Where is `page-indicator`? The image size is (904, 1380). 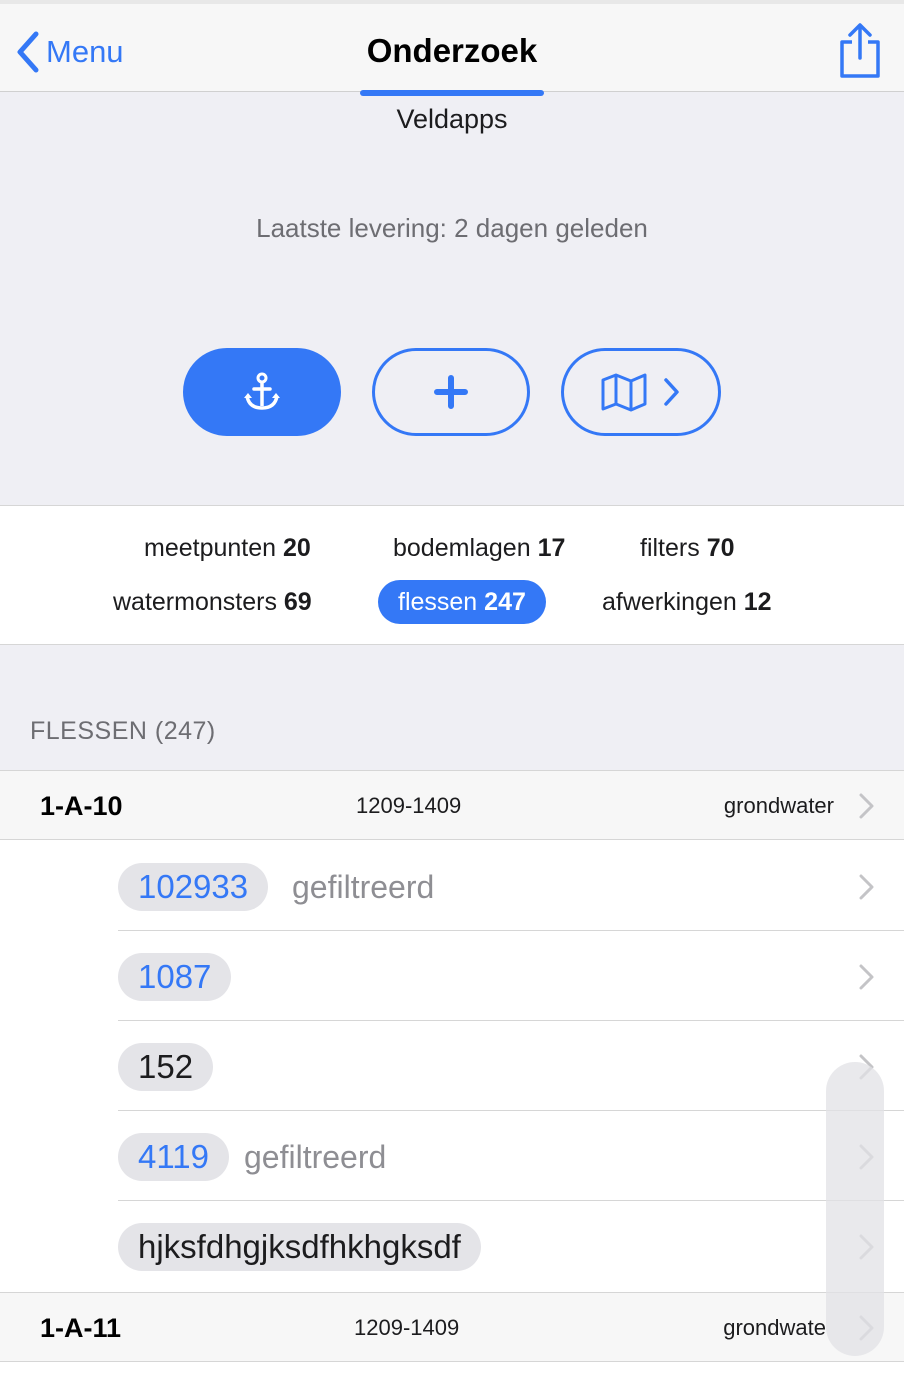
page-indicator is located at coordinates (452, 93).